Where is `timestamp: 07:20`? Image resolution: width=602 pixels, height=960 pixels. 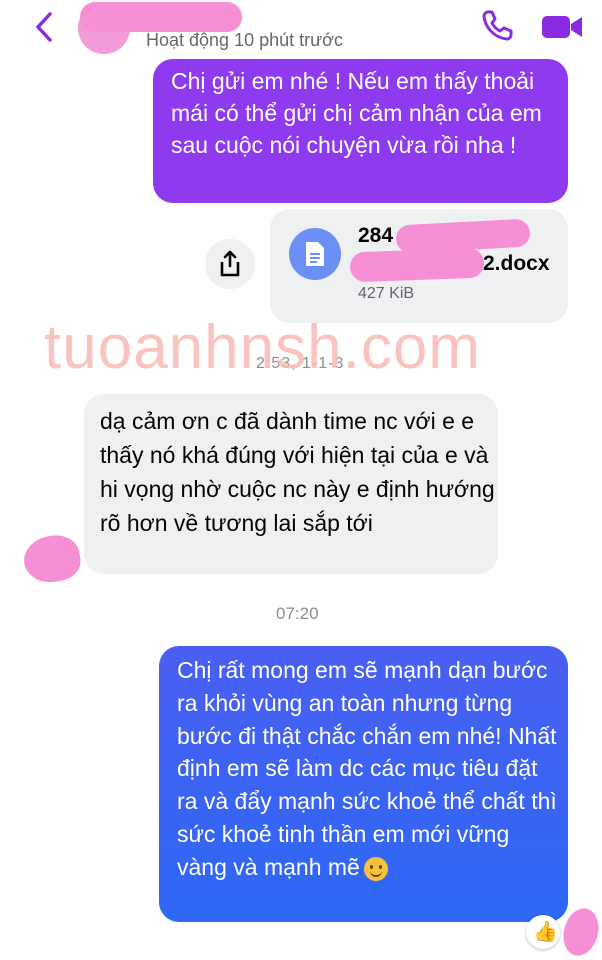
timestamp: 07:20 is located at coordinates (297, 613).